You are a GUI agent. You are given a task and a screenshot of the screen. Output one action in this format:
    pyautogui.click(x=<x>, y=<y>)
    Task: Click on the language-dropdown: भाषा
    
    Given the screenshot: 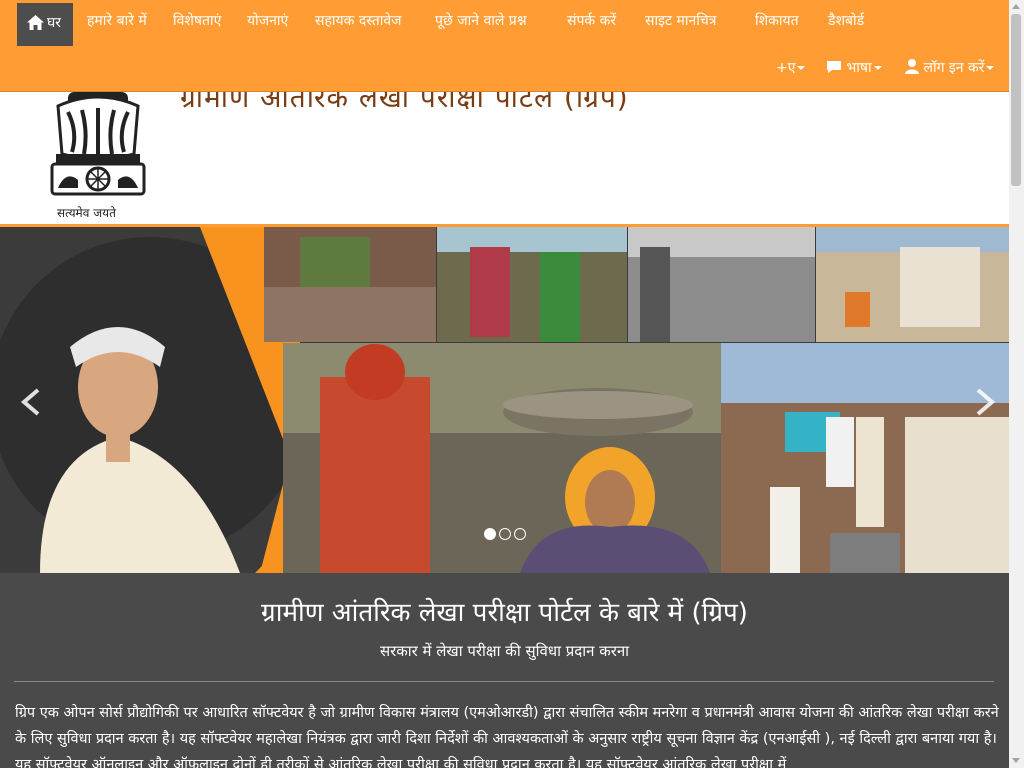 What is the action you would take?
    pyautogui.click(x=854, y=68)
    